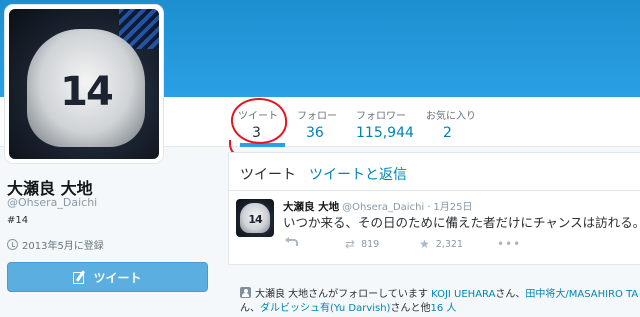  What do you see at coordinates (341, 294) in the screenshot?
I see `follow-notice-prefix: 大瀬良 大地さんがフォローしています` at bounding box center [341, 294].